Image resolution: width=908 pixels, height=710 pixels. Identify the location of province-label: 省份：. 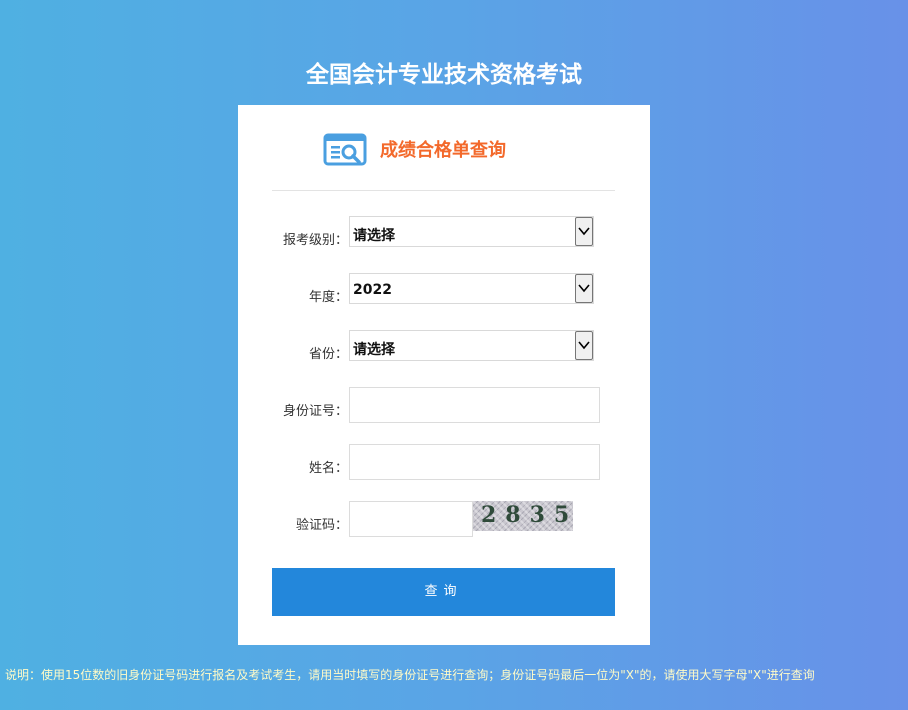
(328, 354).